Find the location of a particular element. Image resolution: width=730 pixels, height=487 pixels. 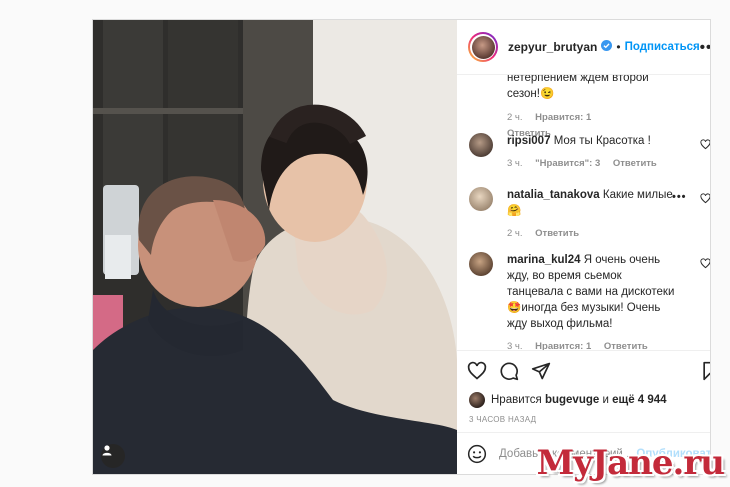

comment-username: ripsi007 is located at coordinates (528, 141).